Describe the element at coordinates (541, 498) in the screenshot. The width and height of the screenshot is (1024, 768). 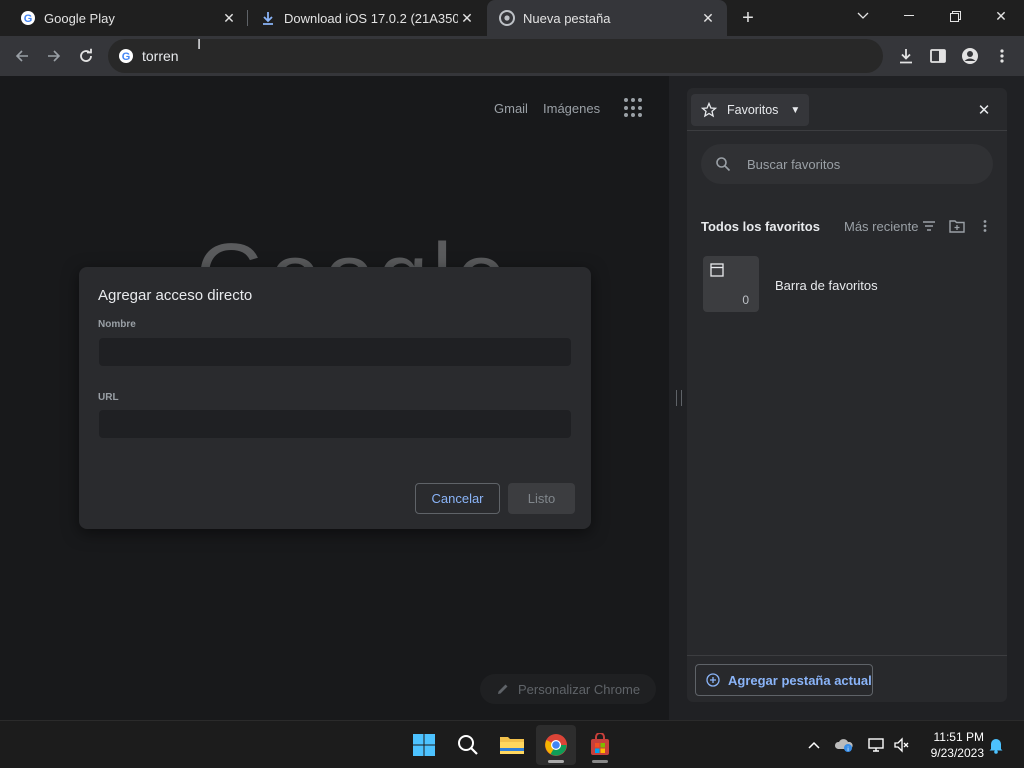
I see `done-button: Listo` at that location.